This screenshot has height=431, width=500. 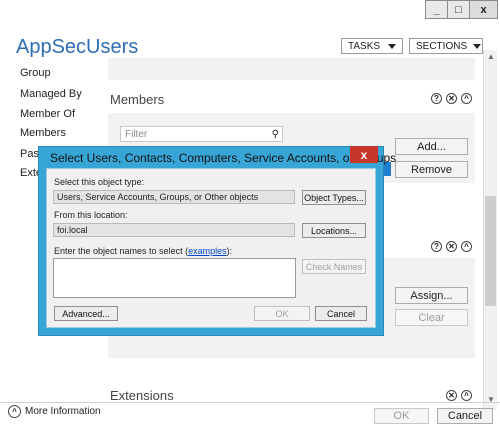 I want to click on expand-icon: ^, so click(x=14, y=411).